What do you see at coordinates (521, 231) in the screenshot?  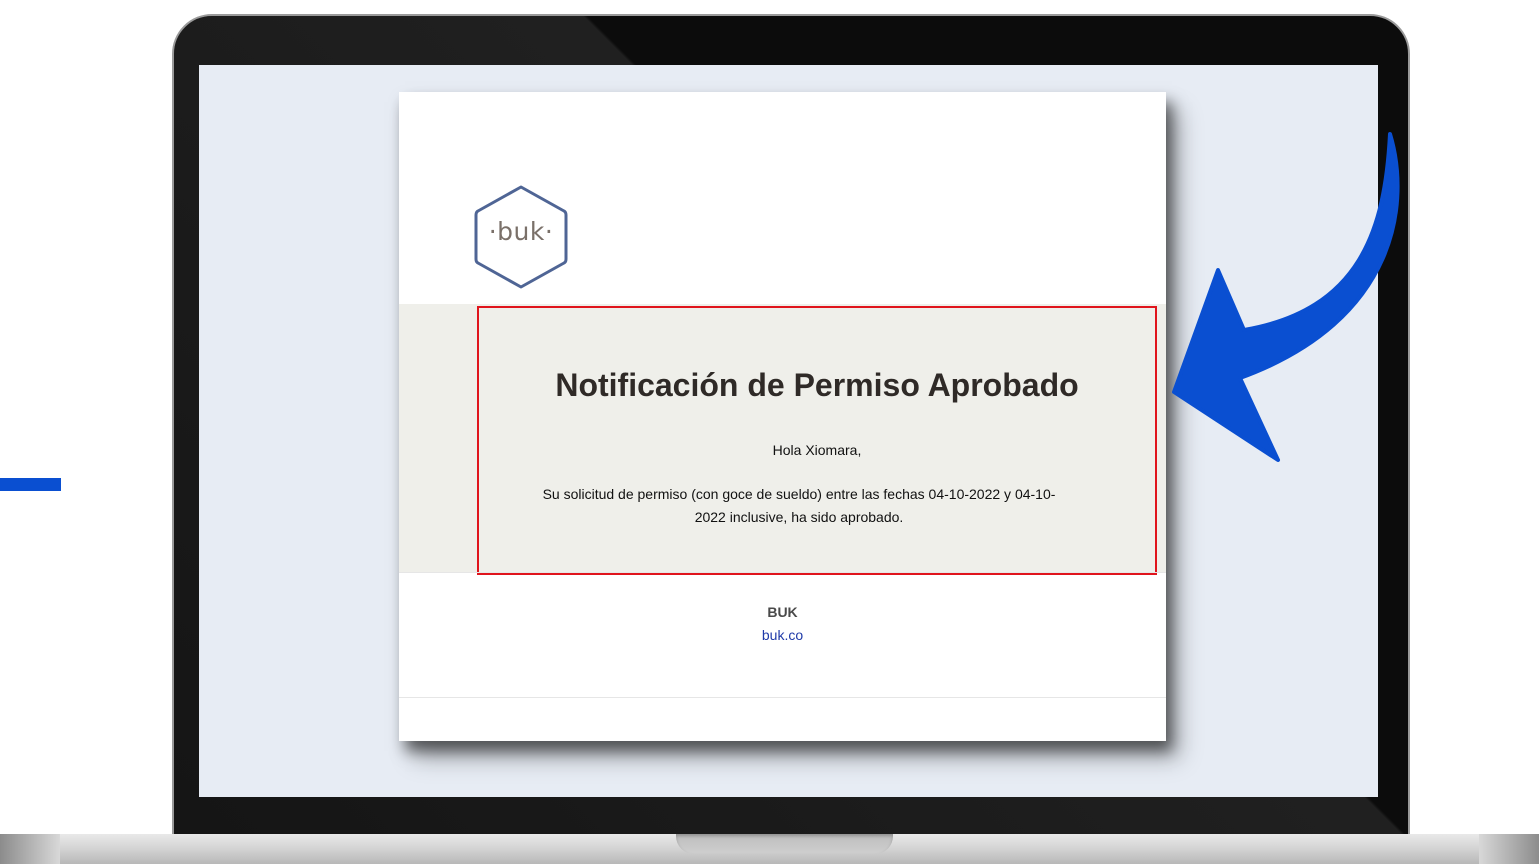 I see `logo-text: ·buk·` at bounding box center [521, 231].